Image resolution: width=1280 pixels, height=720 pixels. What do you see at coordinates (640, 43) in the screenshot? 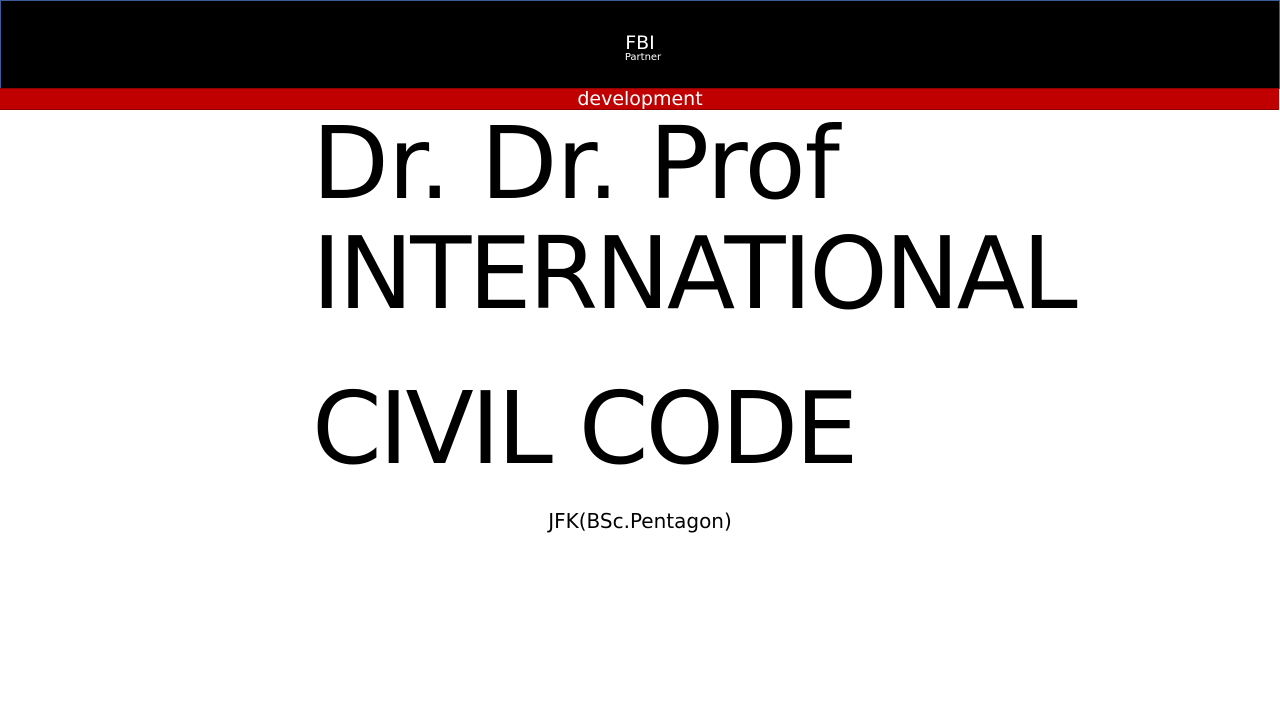
I see `header-title: FBI` at bounding box center [640, 43].